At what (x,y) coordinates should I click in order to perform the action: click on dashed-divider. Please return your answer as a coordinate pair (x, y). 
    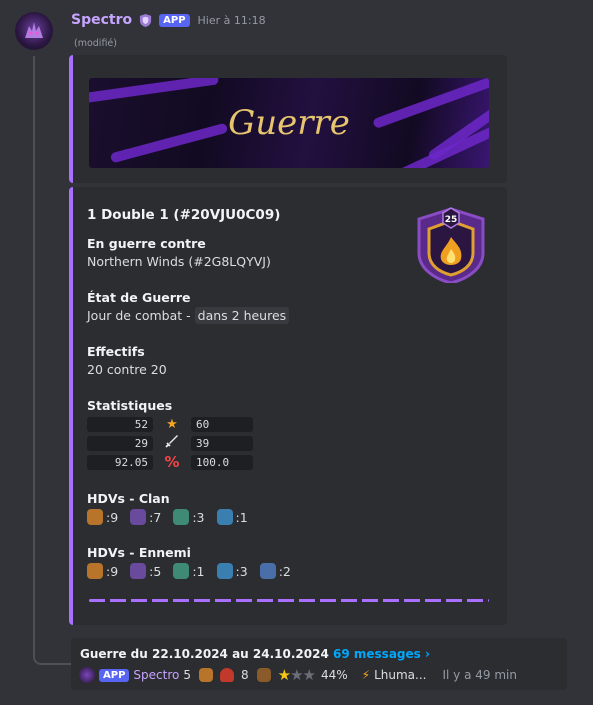
    Looking at the image, I should click on (289, 600).